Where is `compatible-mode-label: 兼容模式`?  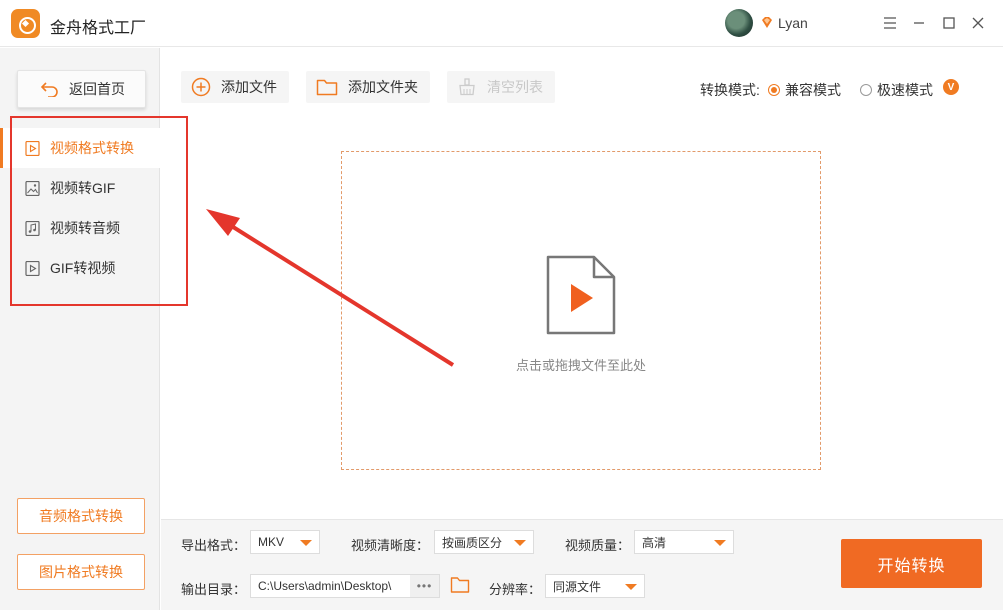 compatible-mode-label: 兼容模式 is located at coordinates (813, 90).